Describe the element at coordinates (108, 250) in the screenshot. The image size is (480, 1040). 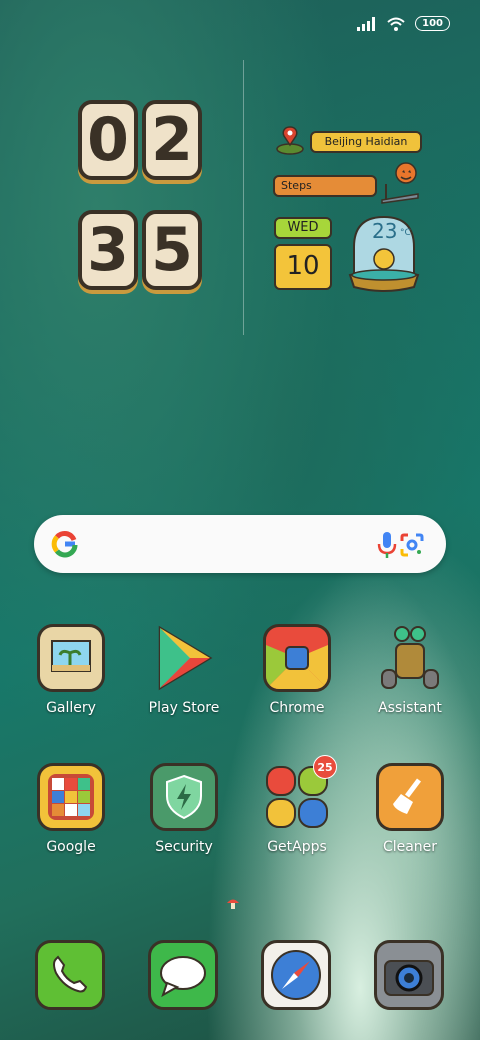
I see `clock-minute-tens: 3` at that location.